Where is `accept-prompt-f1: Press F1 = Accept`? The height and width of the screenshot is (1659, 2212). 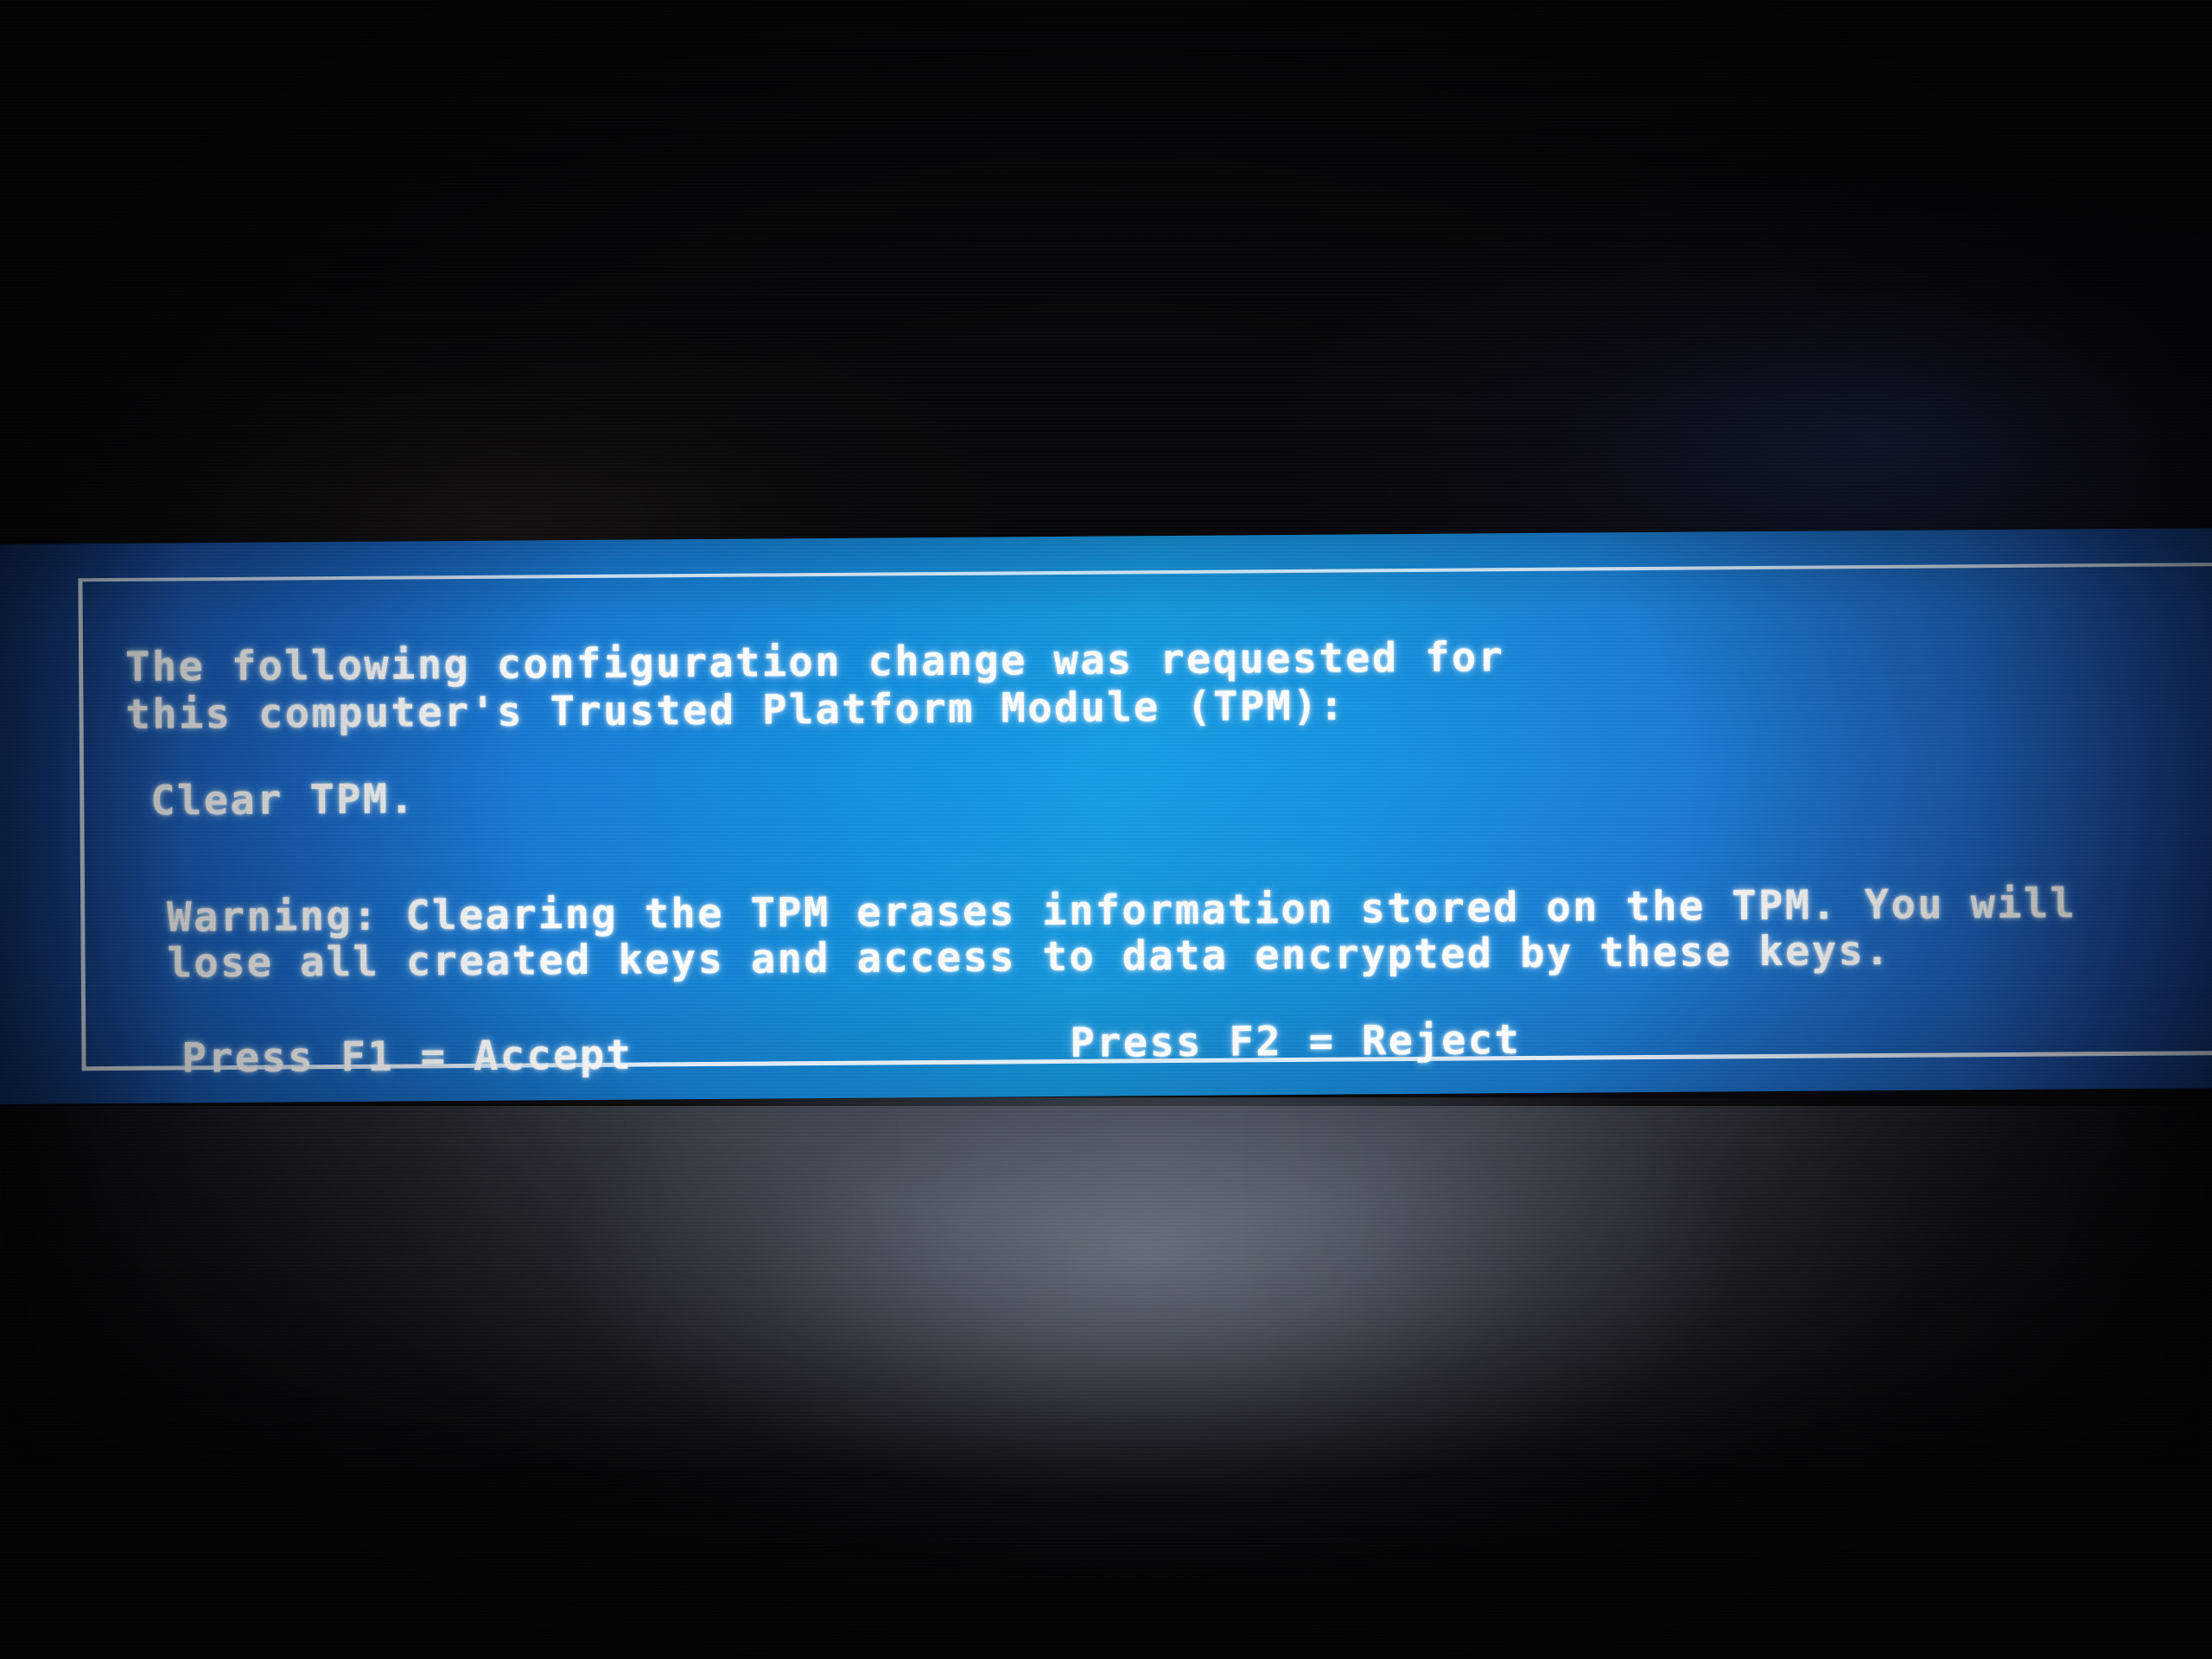
accept-prompt-f1: Press F1 = Accept is located at coordinates (406, 1057).